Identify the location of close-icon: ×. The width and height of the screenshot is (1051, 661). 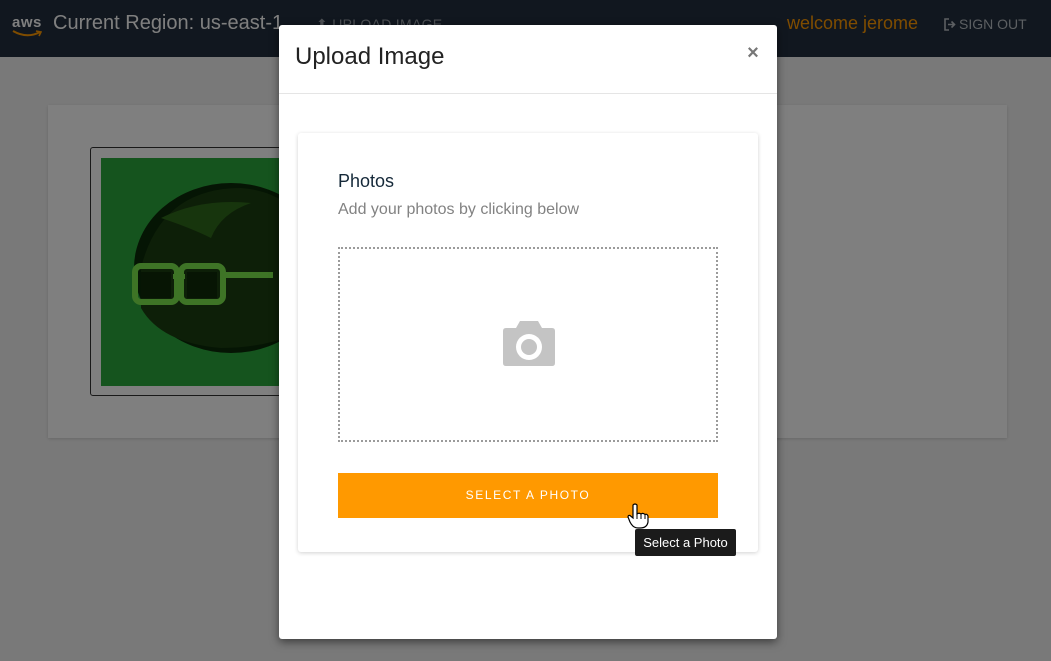
(753, 53).